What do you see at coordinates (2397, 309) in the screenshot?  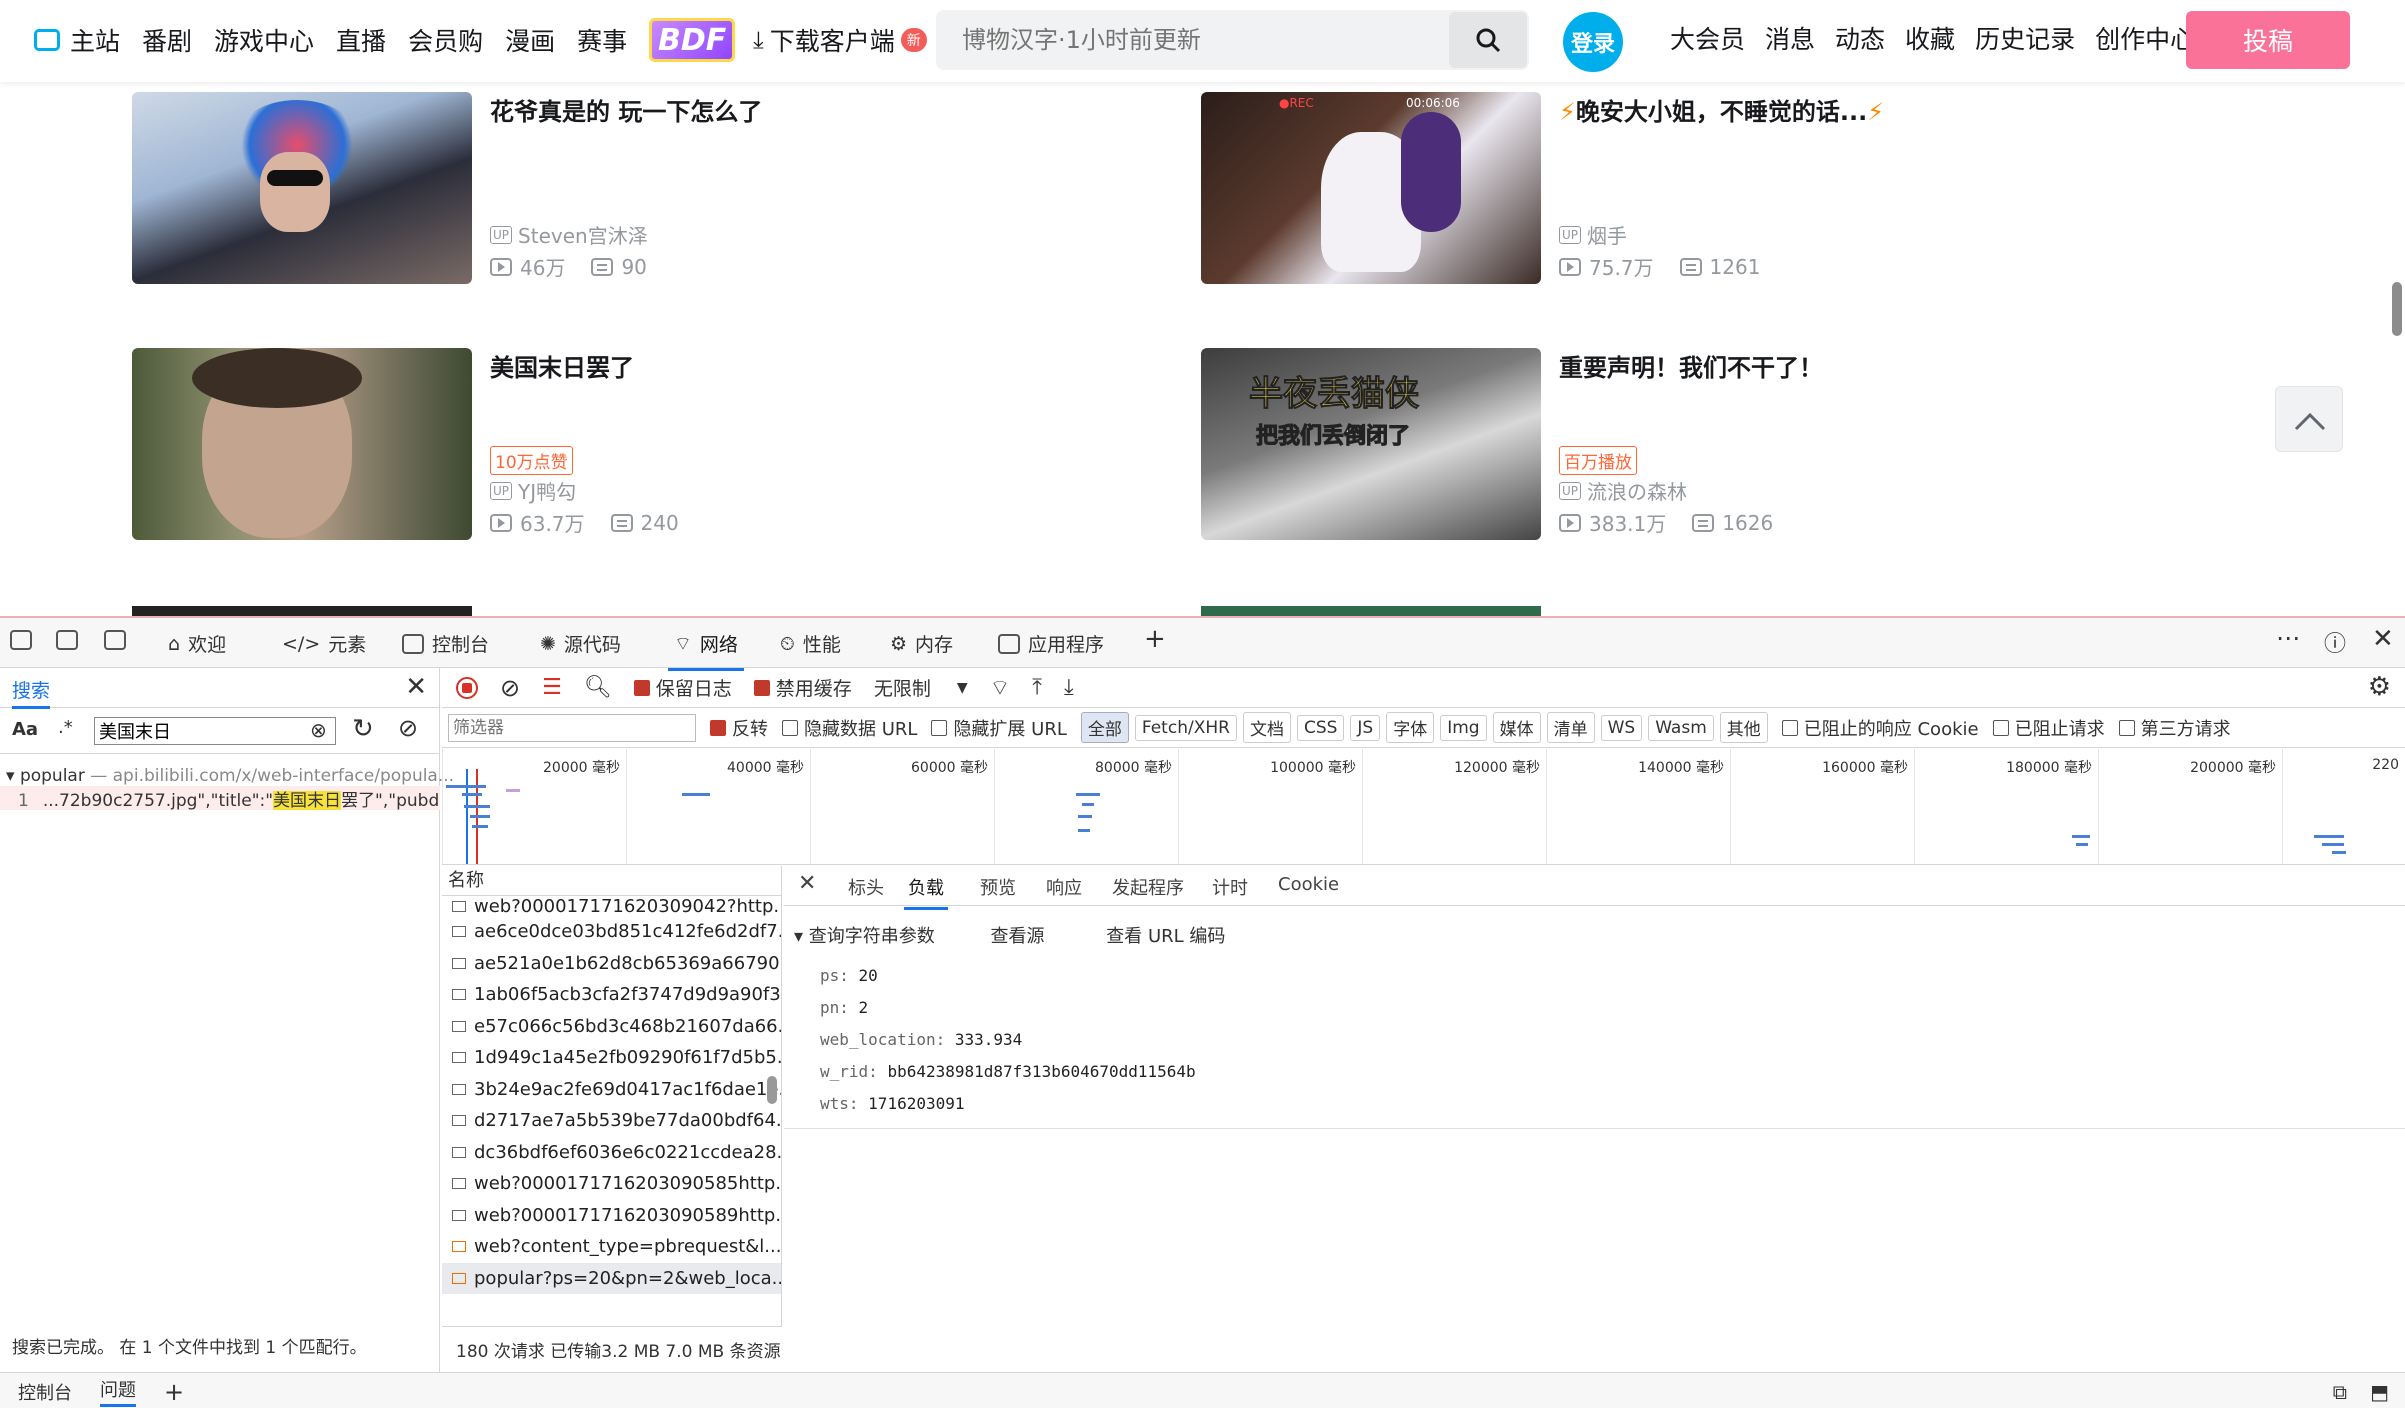 I see `page-scrollbar-thumb` at bounding box center [2397, 309].